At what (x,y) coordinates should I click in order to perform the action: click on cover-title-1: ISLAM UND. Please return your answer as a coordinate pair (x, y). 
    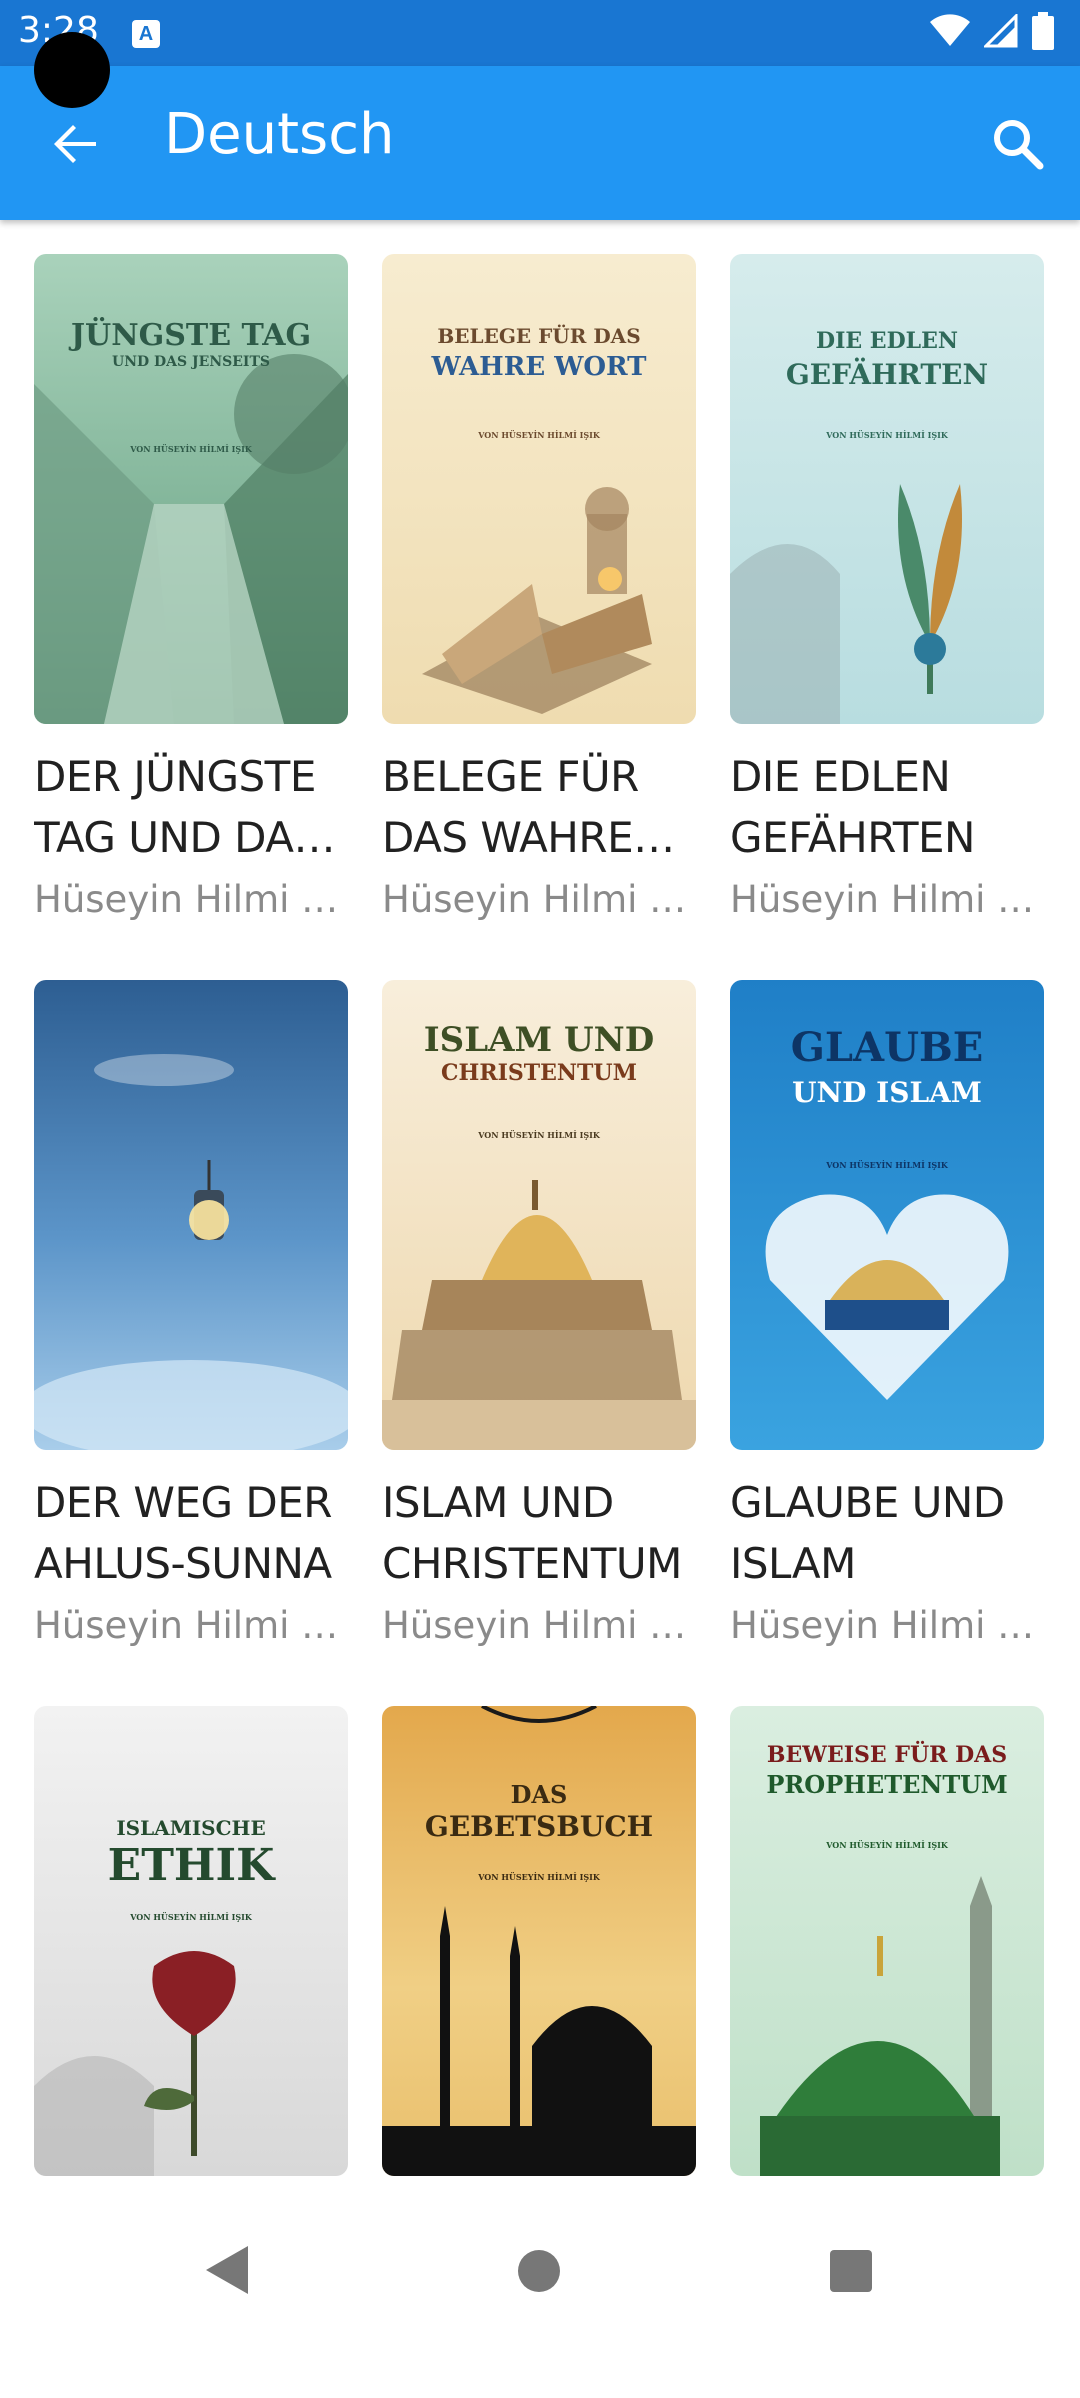
    Looking at the image, I should click on (539, 1040).